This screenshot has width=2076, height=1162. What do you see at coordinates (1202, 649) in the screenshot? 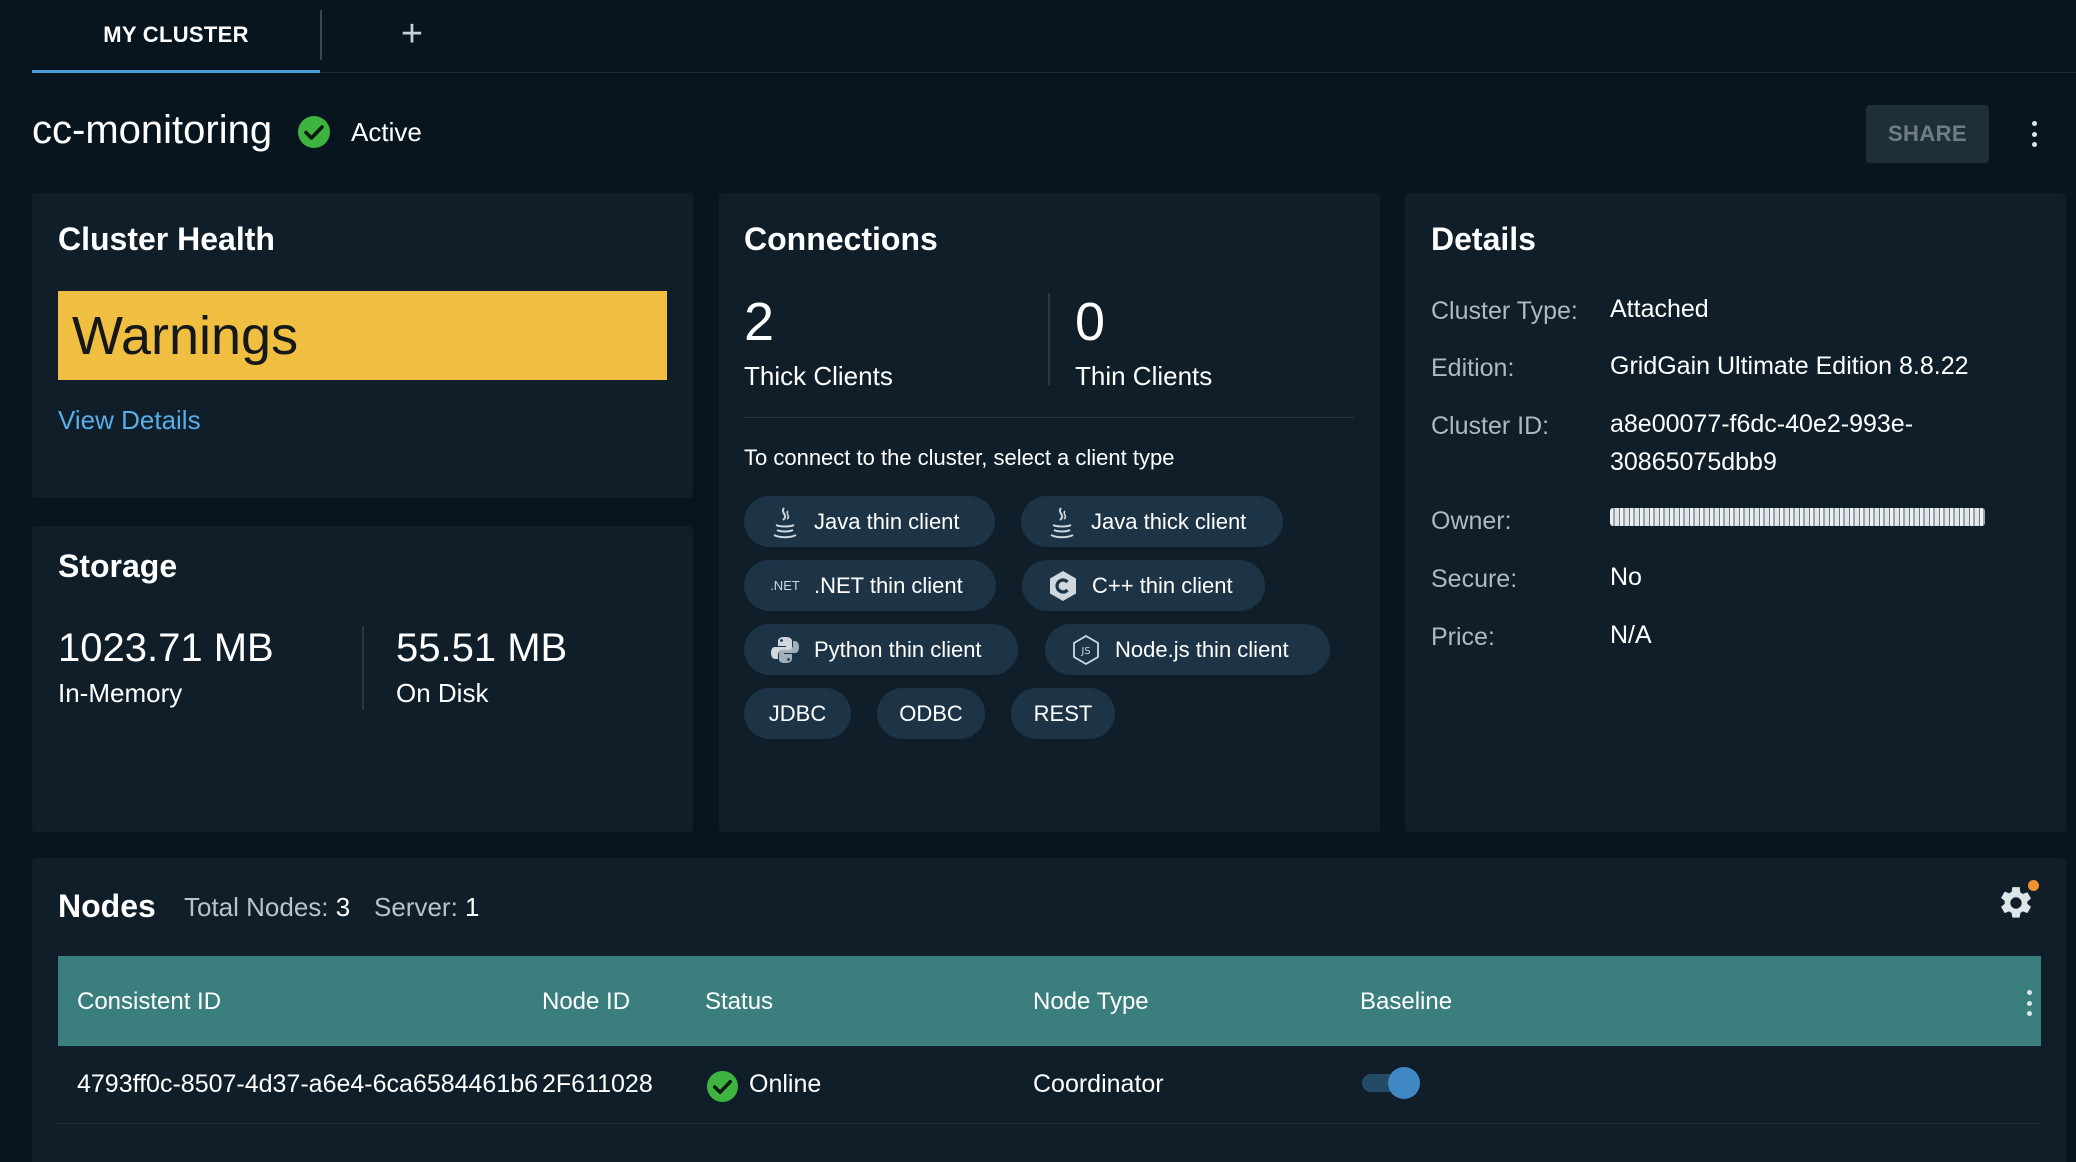
I see `nodejs-thin-client-label: Node.js thin client` at bounding box center [1202, 649].